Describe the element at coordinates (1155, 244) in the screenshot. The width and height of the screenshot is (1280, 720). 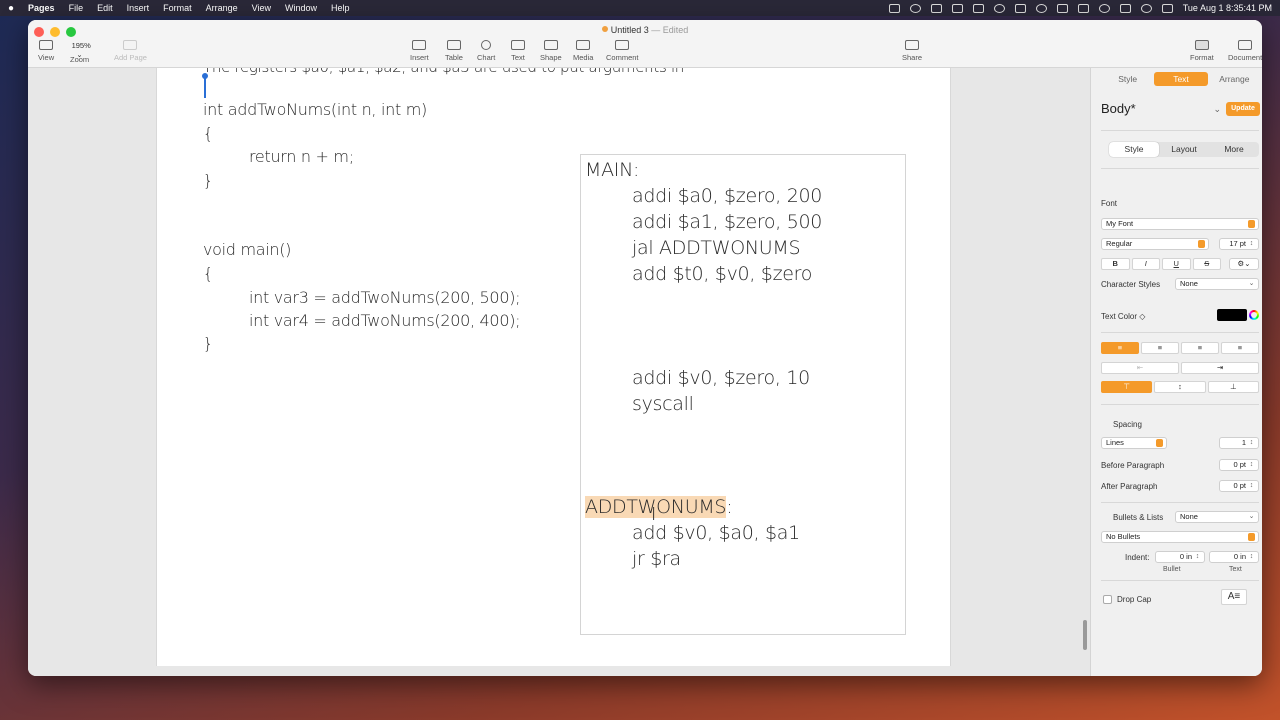
I see `font-weight-menu: Regular` at that location.